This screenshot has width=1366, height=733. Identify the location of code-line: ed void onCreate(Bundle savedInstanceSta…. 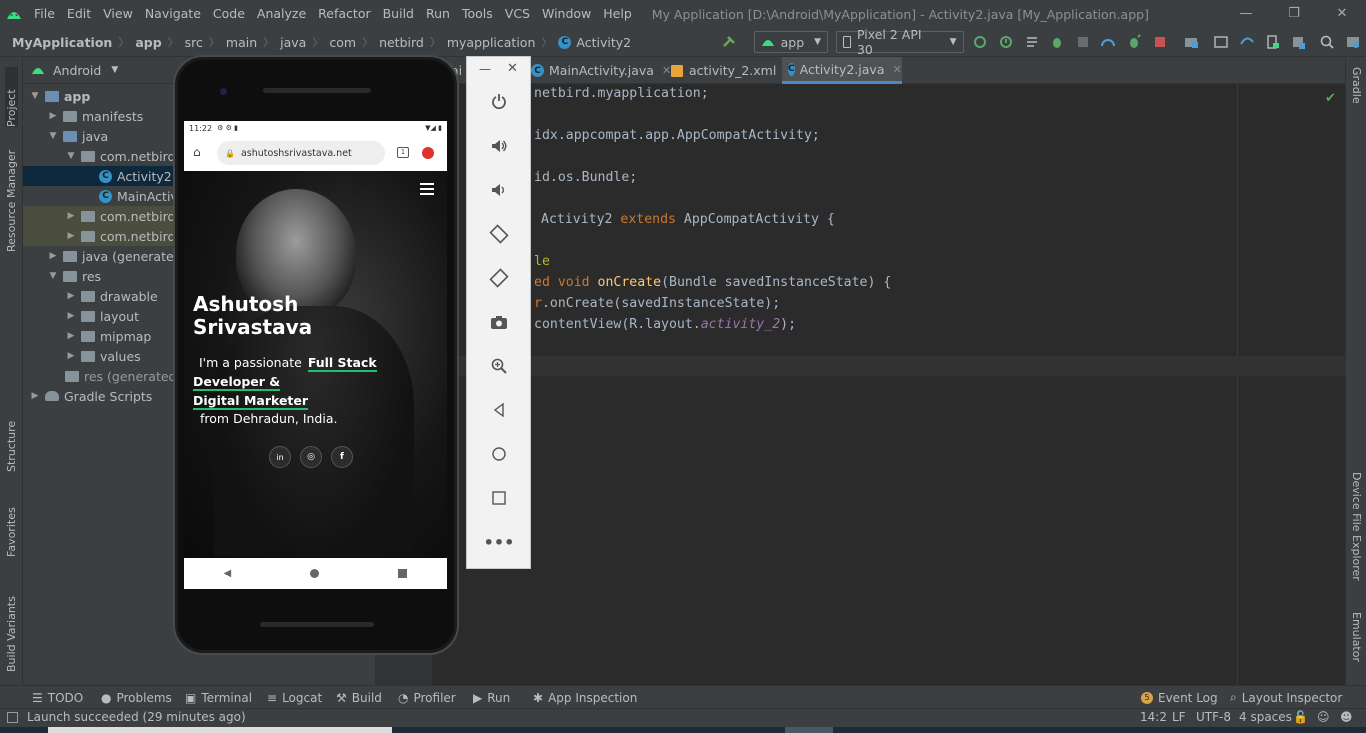
(712, 282).